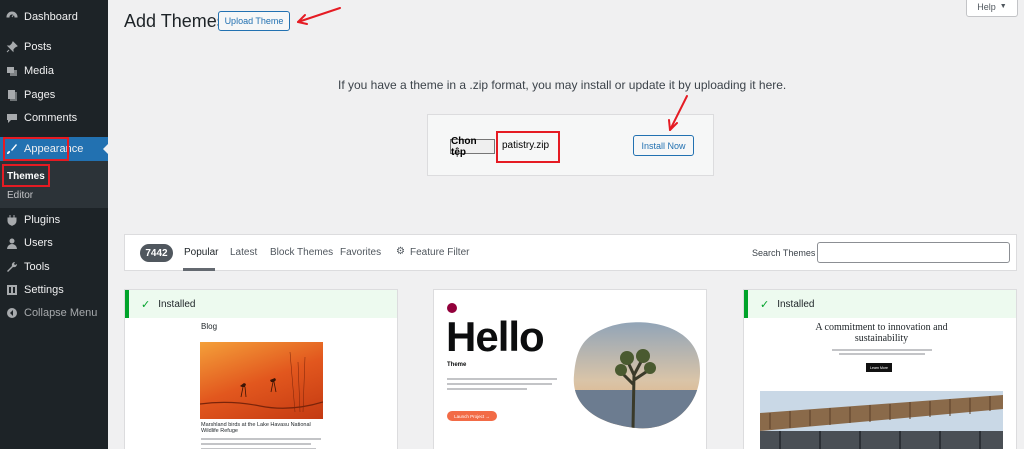 The height and width of the screenshot is (449, 1024). What do you see at coordinates (12, 243) in the screenshot?
I see `users-icon` at bounding box center [12, 243].